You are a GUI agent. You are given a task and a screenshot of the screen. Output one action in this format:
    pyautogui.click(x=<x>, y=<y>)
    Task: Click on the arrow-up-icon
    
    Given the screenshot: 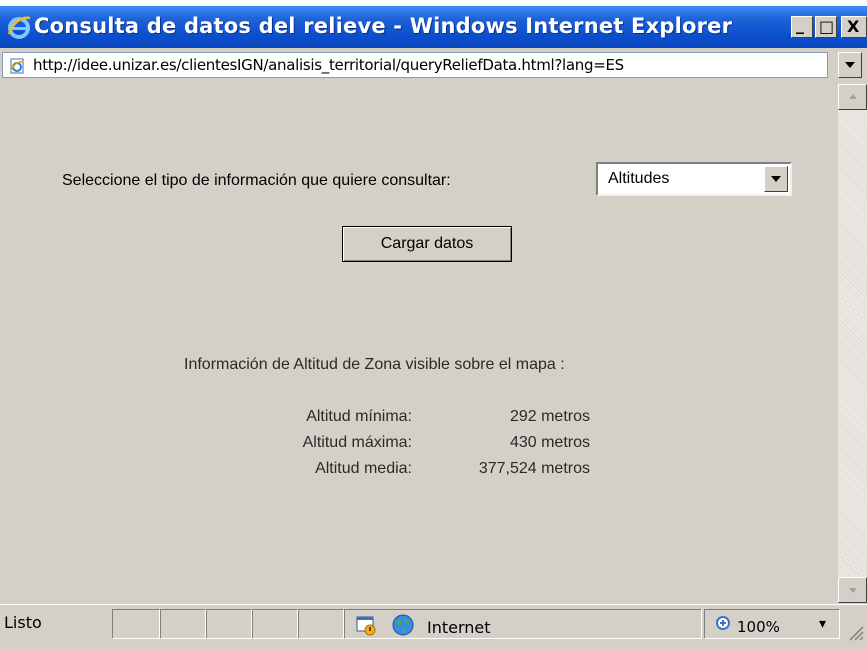 What is the action you would take?
    pyautogui.click(x=853, y=96)
    